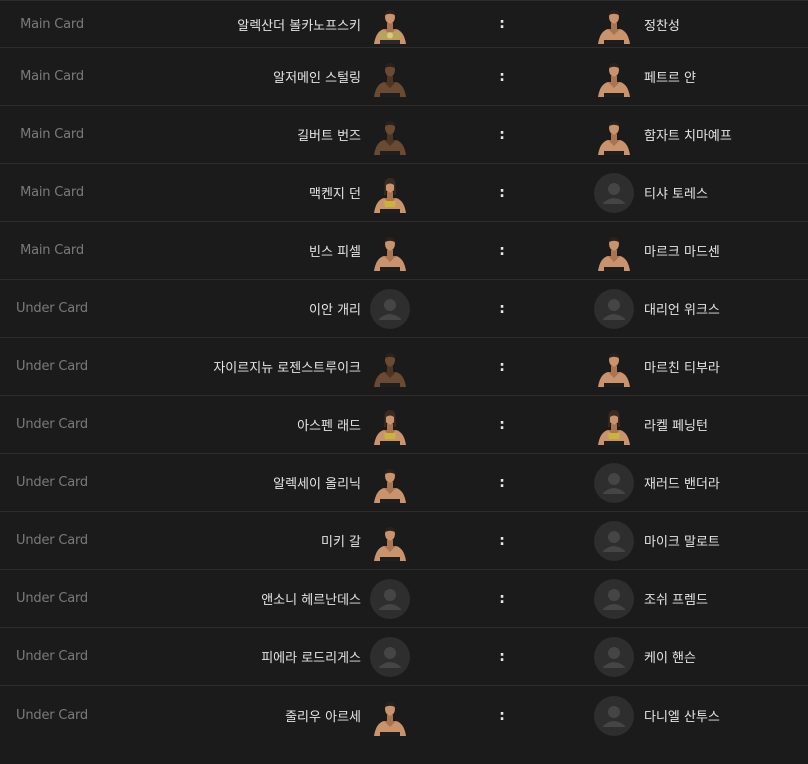  I want to click on left-fighter-name: 이안 개리, so click(335, 308).